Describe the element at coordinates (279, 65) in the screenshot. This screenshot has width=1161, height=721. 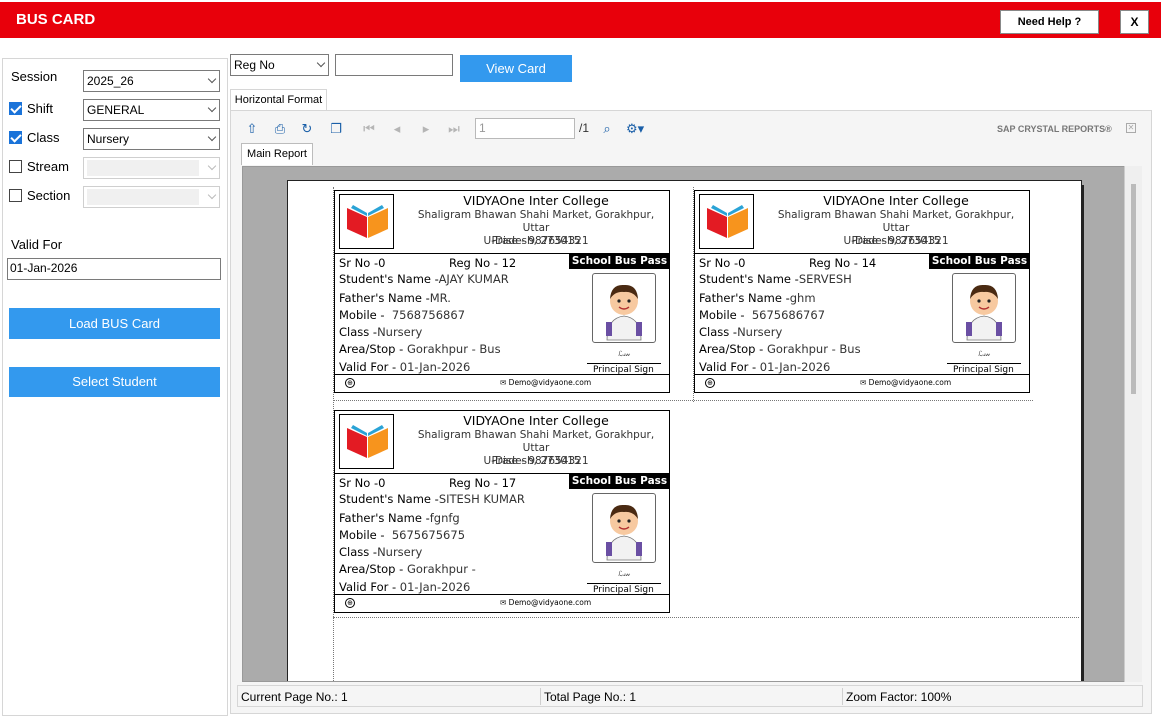
I see `search-field-select: Reg No` at that location.